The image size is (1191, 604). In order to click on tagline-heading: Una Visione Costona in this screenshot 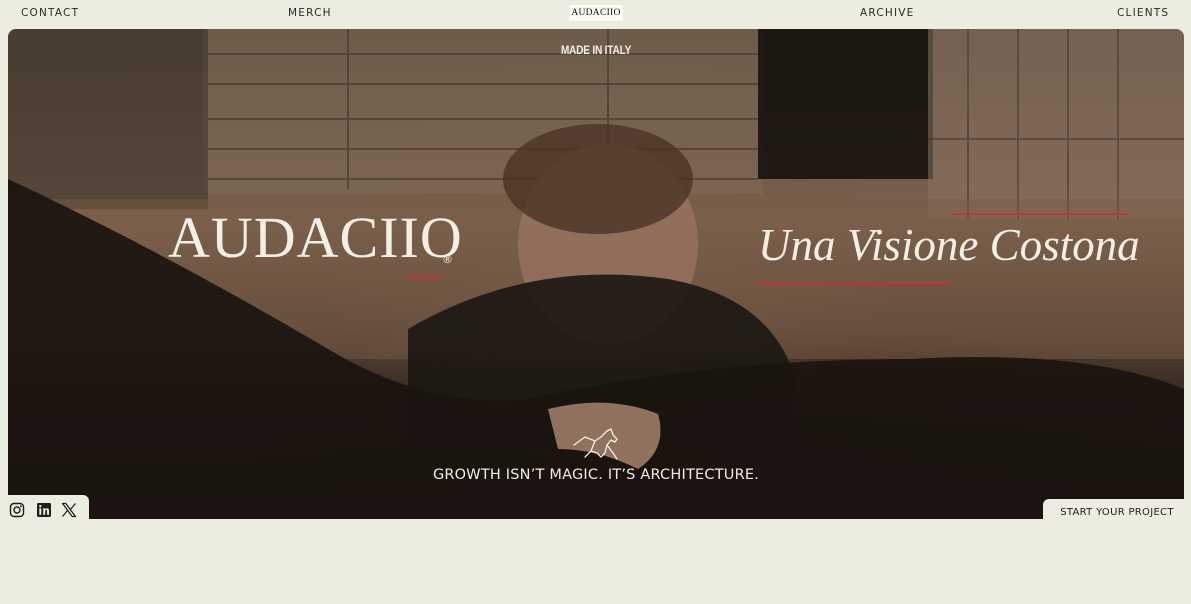, I will do `click(949, 245)`.